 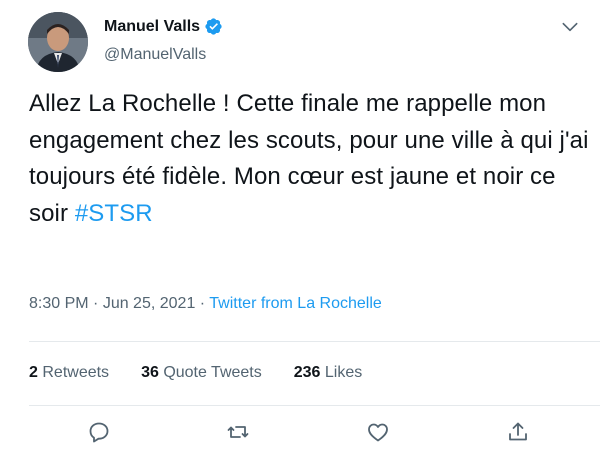 What do you see at coordinates (152, 27) in the screenshot?
I see `author-name: Manuel Valls` at bounding box center [152, 27].